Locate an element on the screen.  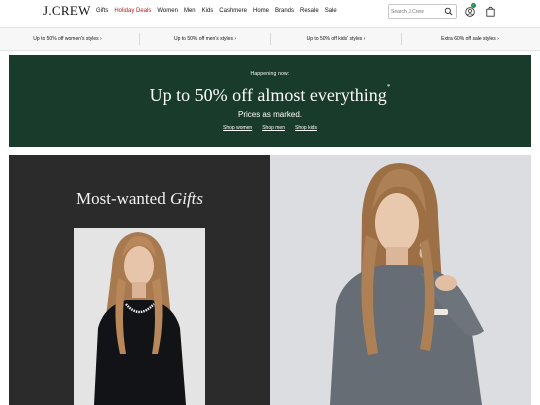
account-button: ✓ is located at coordinates (470, 10).